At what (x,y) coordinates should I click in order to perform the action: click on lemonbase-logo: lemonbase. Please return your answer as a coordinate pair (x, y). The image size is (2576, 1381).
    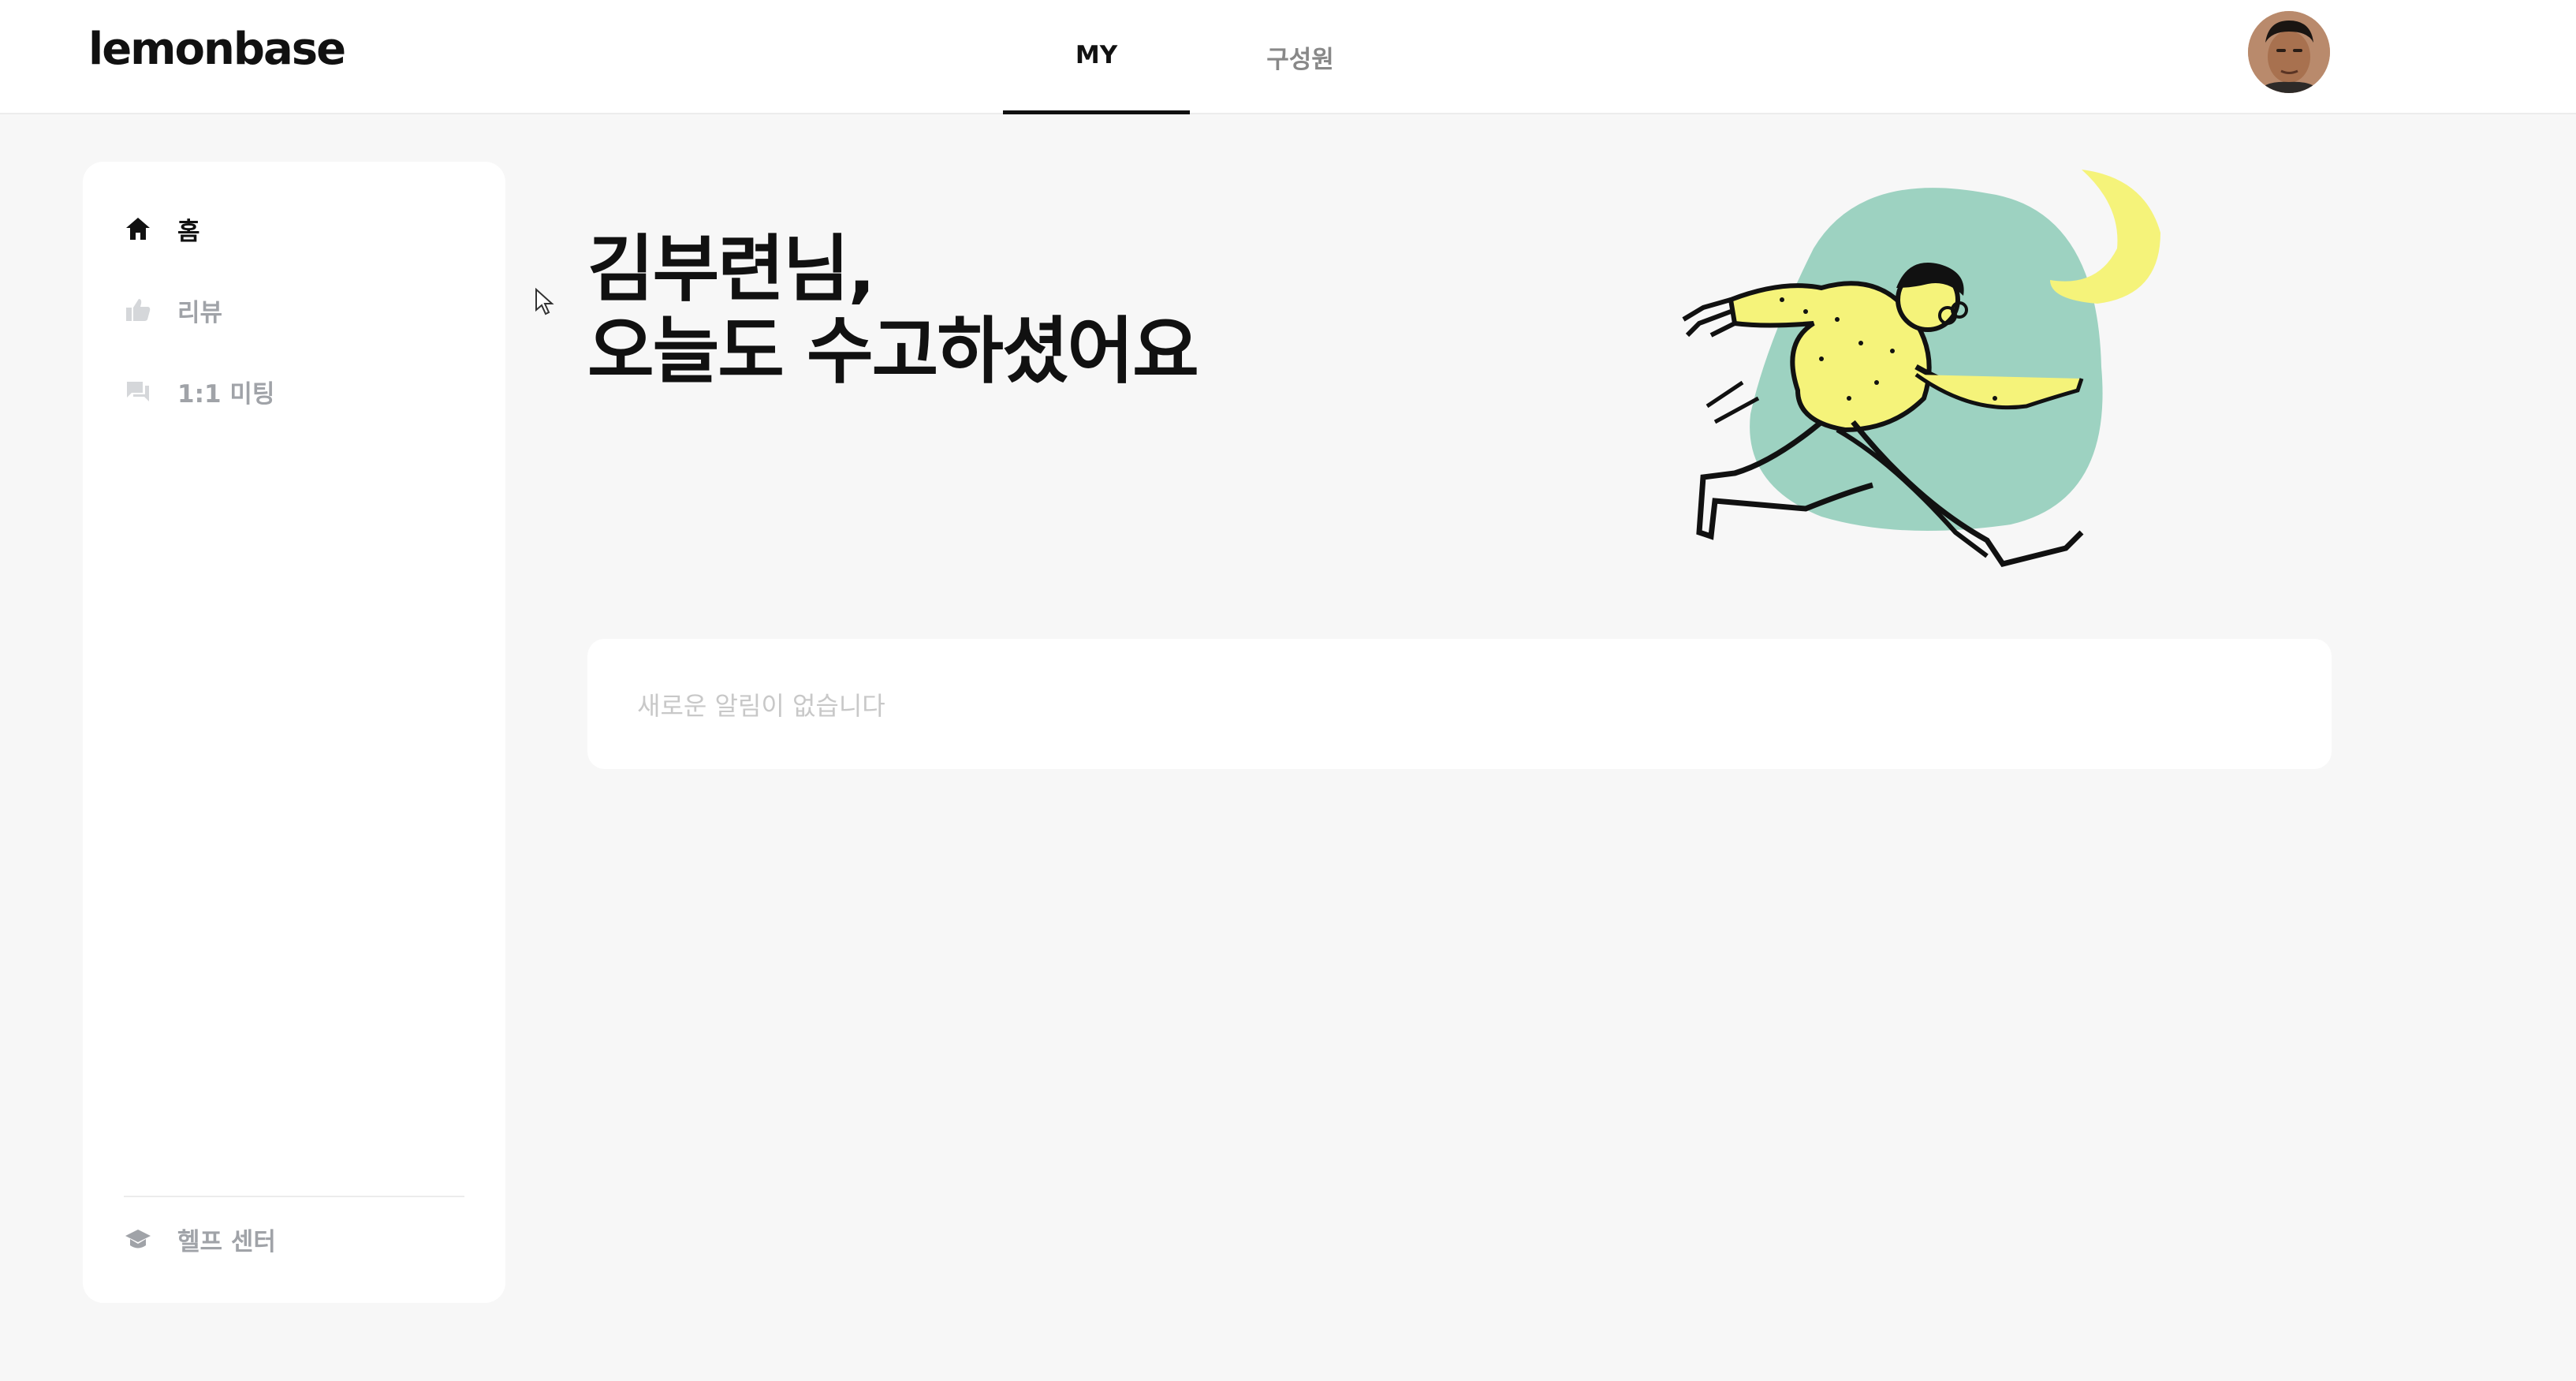
    Looking at the image, I should click on (217, 49).